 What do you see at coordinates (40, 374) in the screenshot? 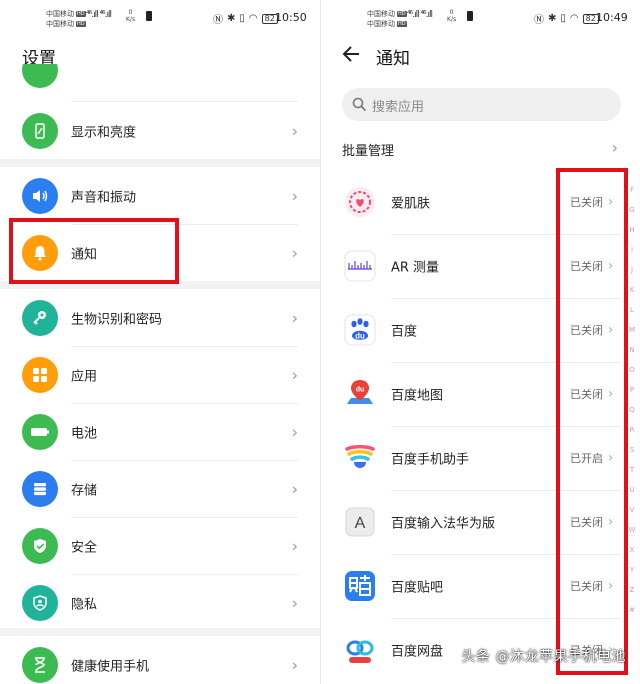
I see `apps-grid-icon` at bounding box center [40, 374].